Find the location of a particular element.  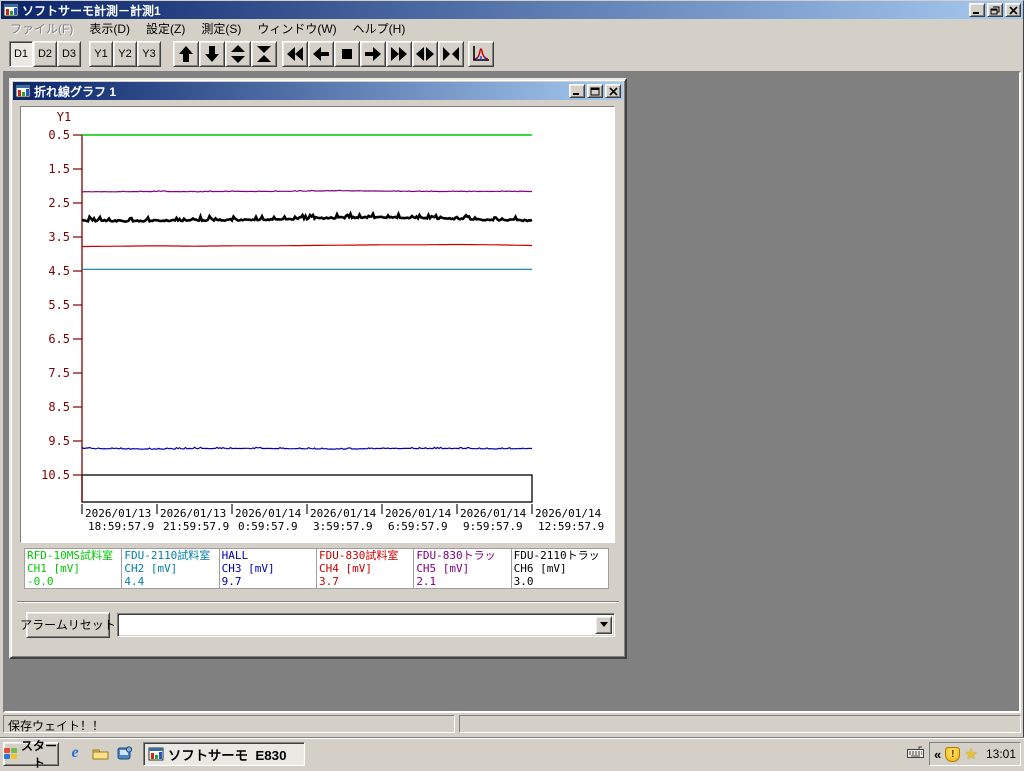

up-arrow-icon is located at coordinates (186, 54).